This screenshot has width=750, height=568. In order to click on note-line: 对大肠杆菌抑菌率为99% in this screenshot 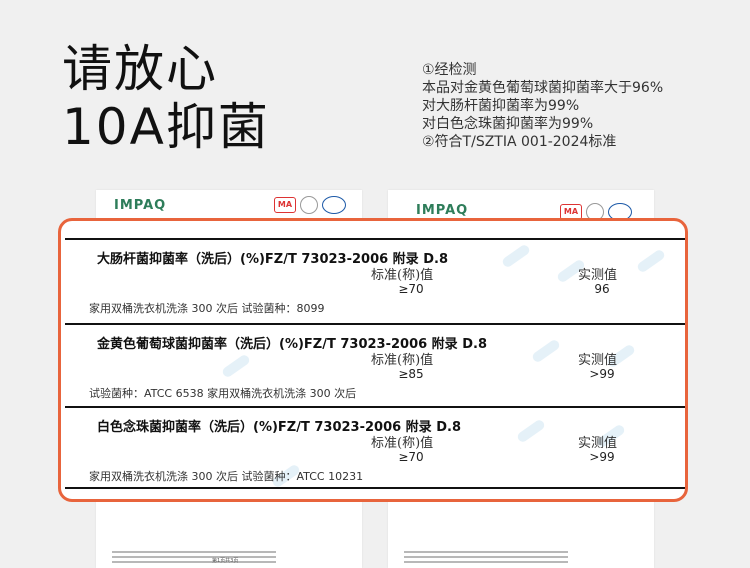, I will do `click(501, 106)`.